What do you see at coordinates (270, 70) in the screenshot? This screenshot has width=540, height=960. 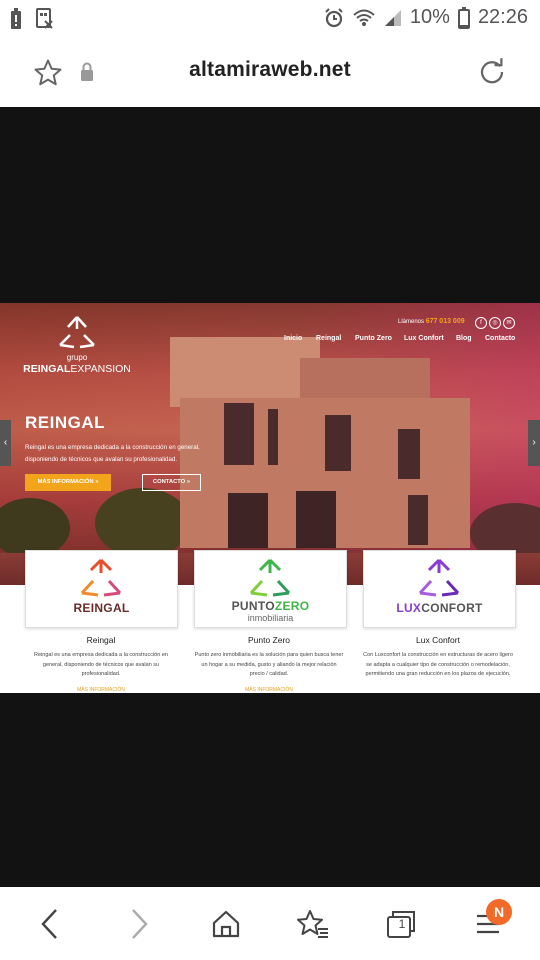 I see `url-text: altamiraweb.net` at bounding box center [270, 70].